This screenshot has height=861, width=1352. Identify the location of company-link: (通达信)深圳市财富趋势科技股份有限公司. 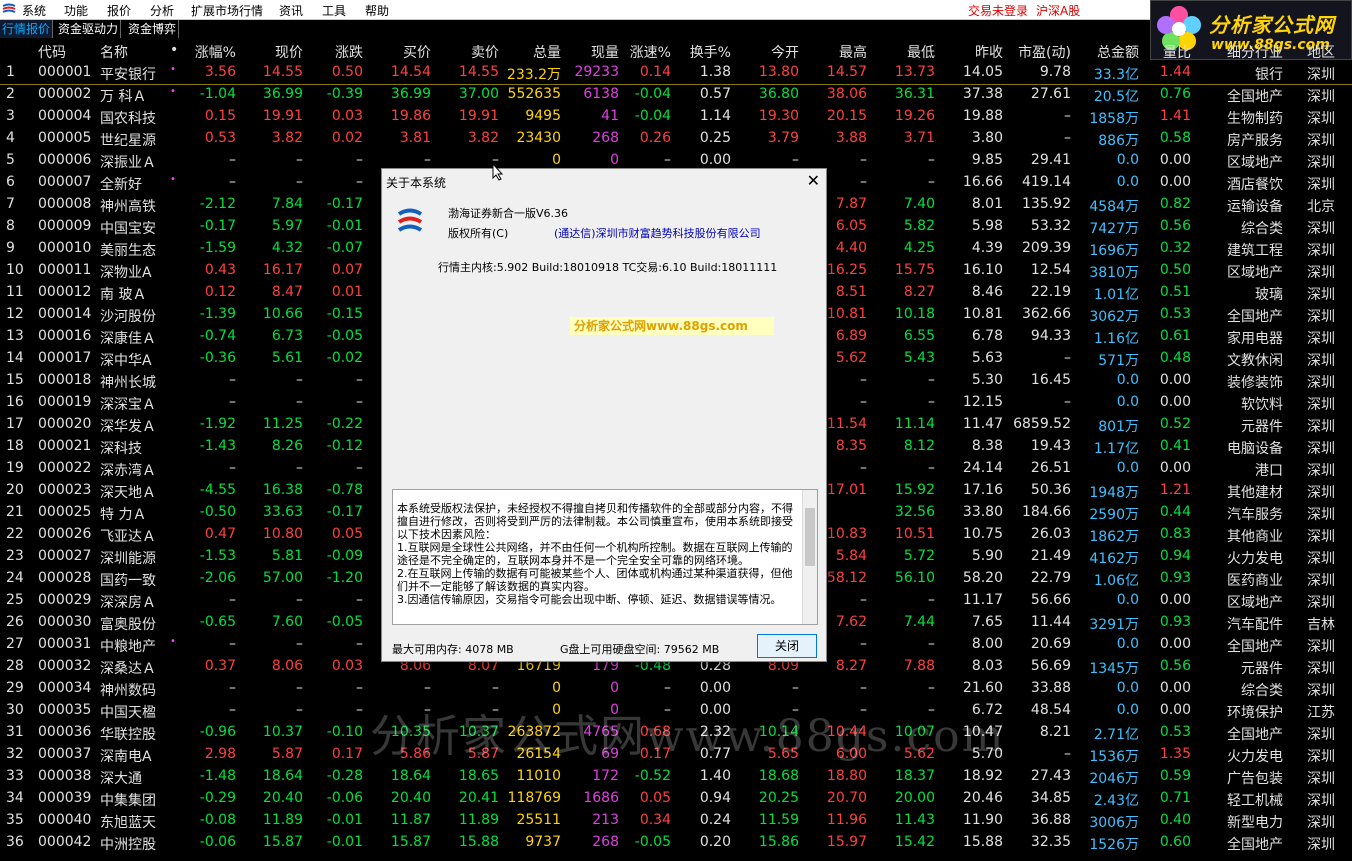
(657, 233).